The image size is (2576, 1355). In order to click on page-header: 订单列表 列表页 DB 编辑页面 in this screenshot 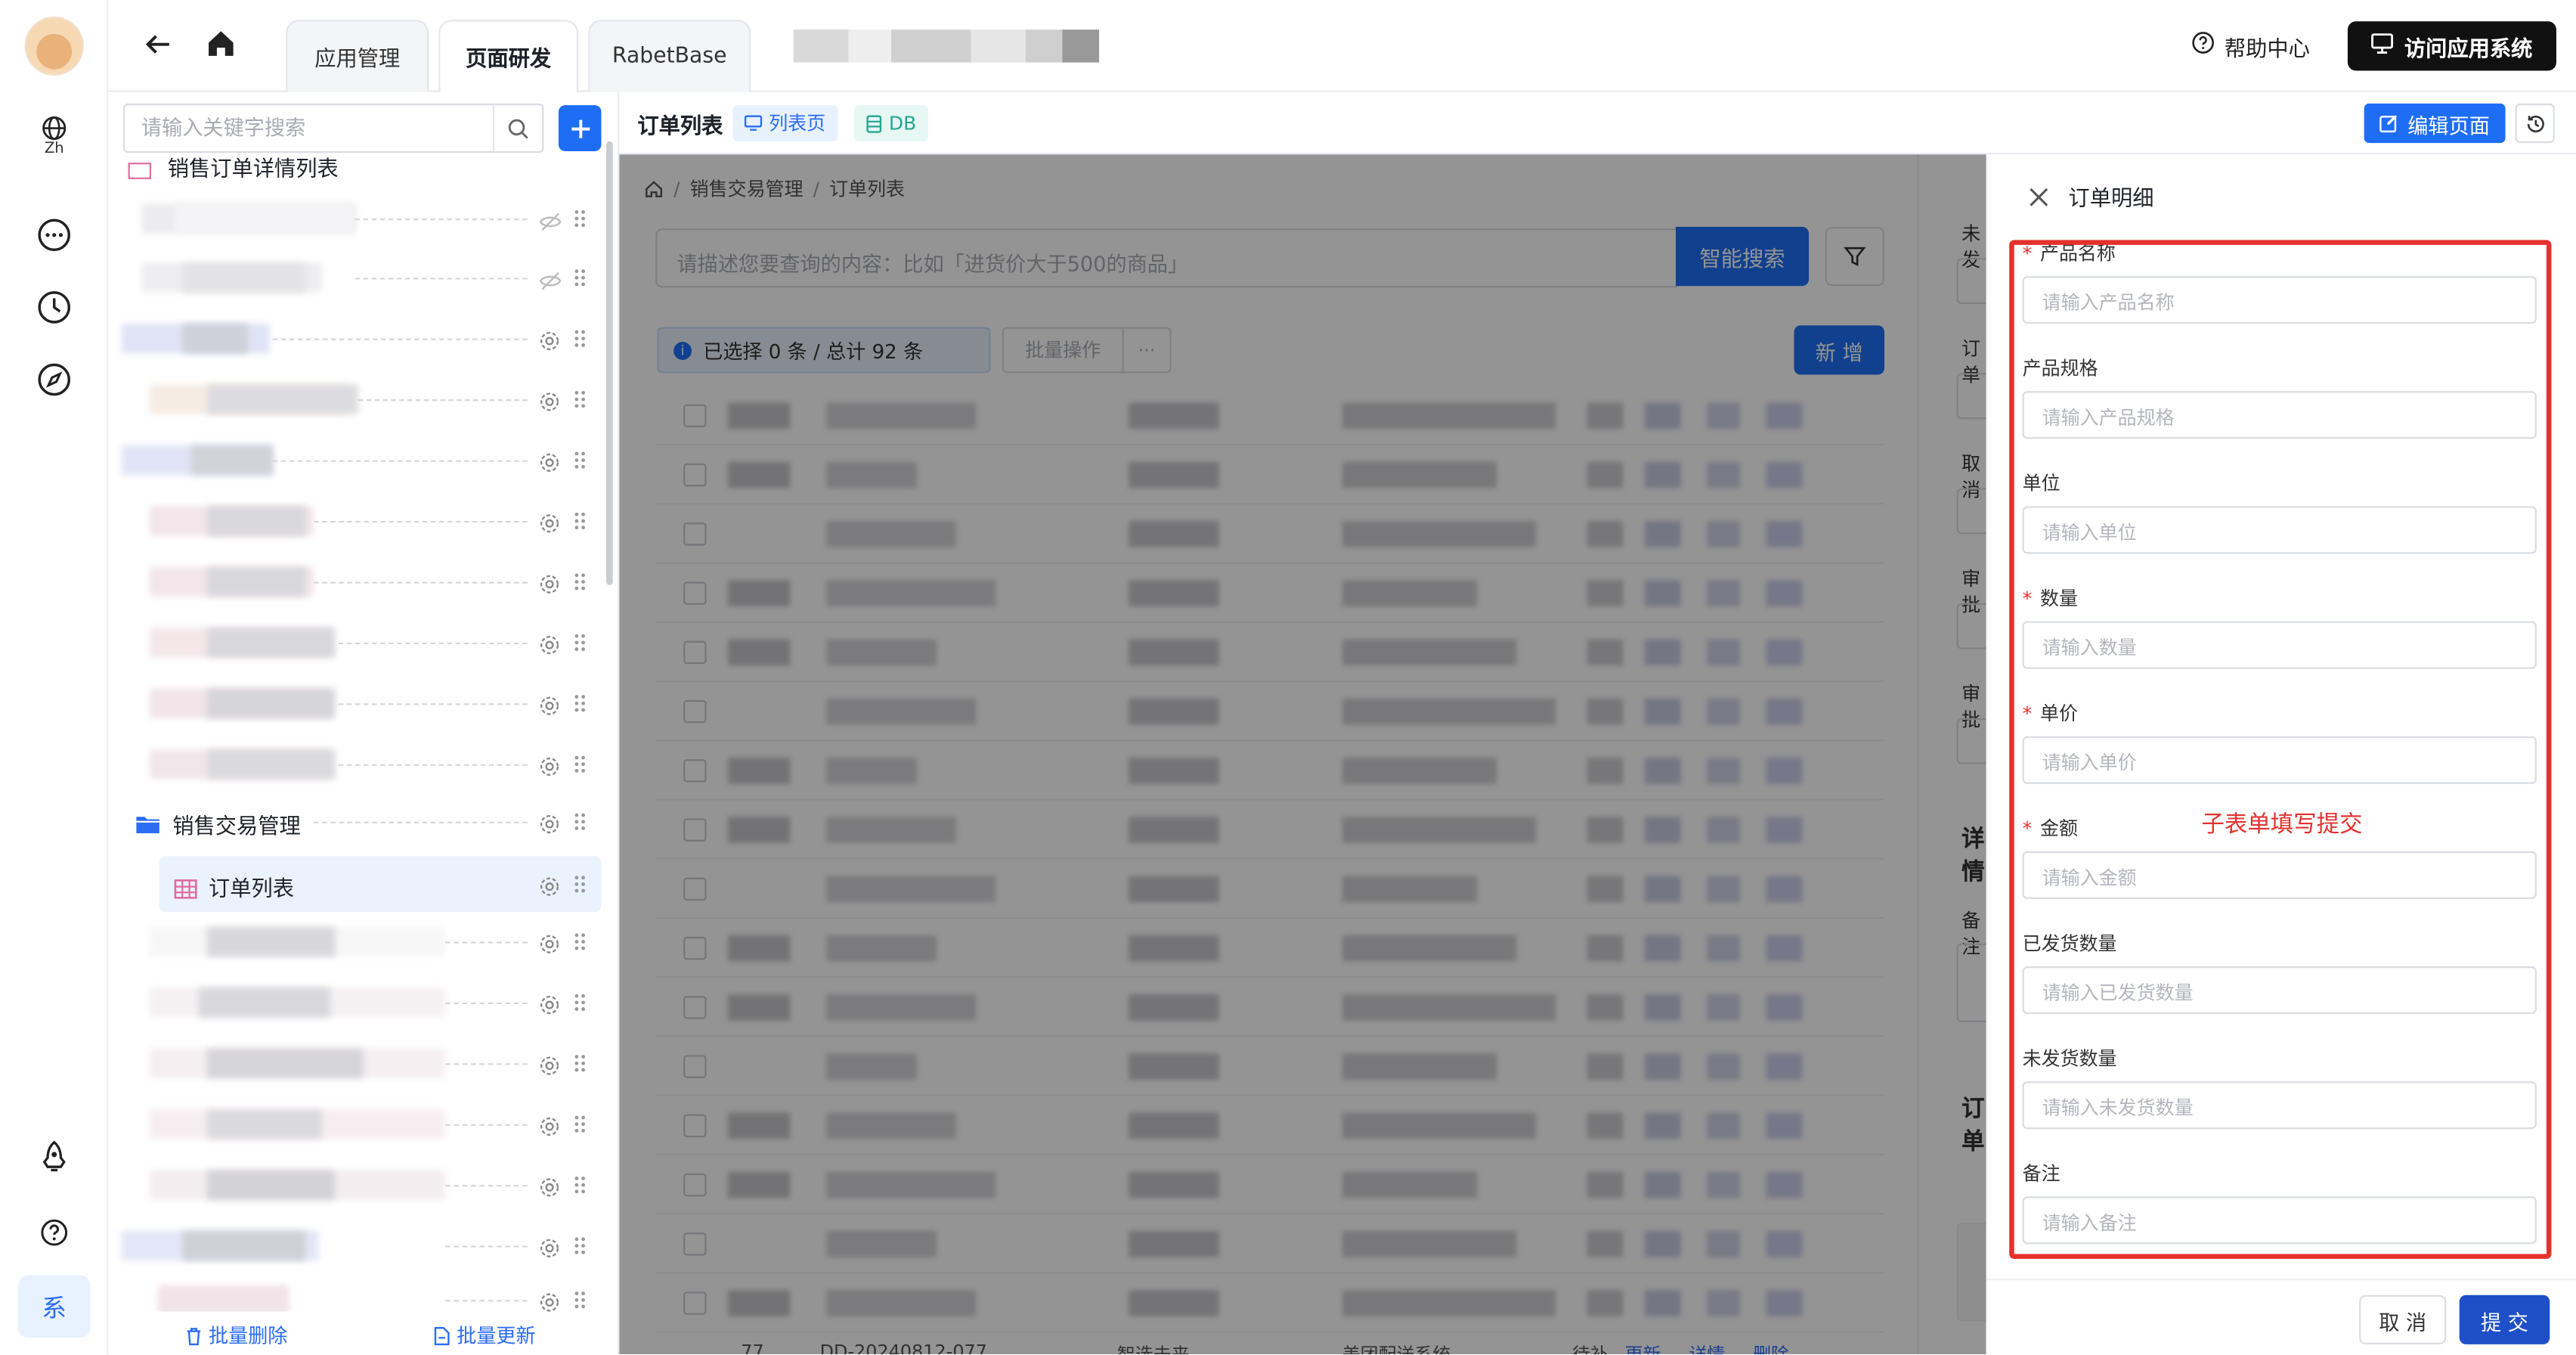, I will do `click(1597, 123)`.